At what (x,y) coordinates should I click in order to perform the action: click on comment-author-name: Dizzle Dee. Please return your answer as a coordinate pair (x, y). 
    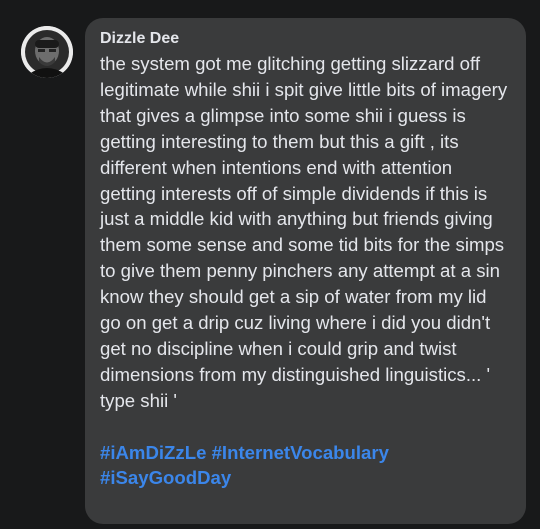
    Looking at the image, I should click on (306, 39).